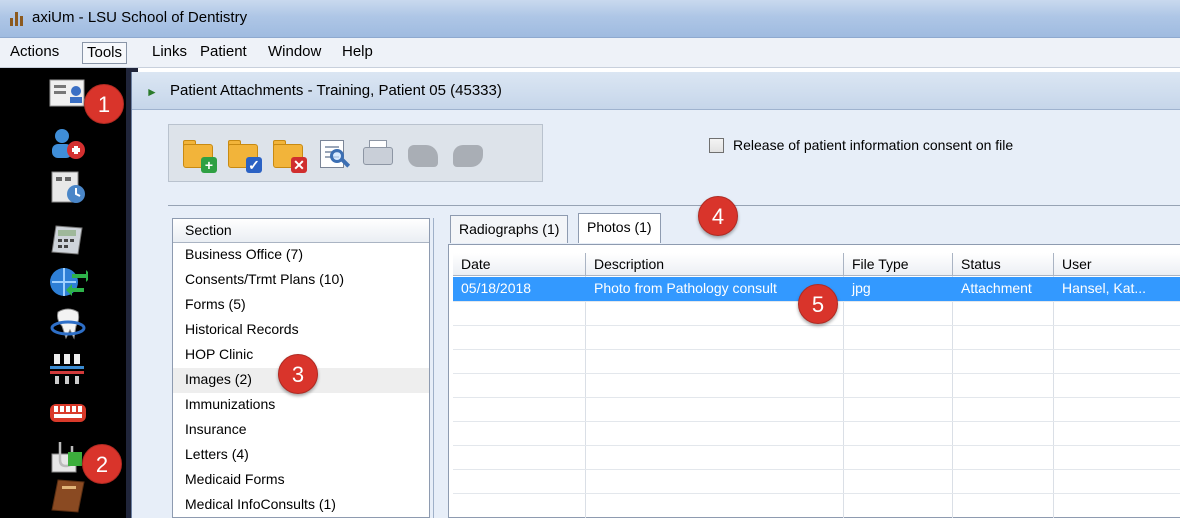 The width and height of the screenshot is (1180, 518). What do you see at coordinates (301, 480) in the screenshot?
I see `section-item-medicaid-forms: Medicaid Forms` at bounding box center [301, 480].